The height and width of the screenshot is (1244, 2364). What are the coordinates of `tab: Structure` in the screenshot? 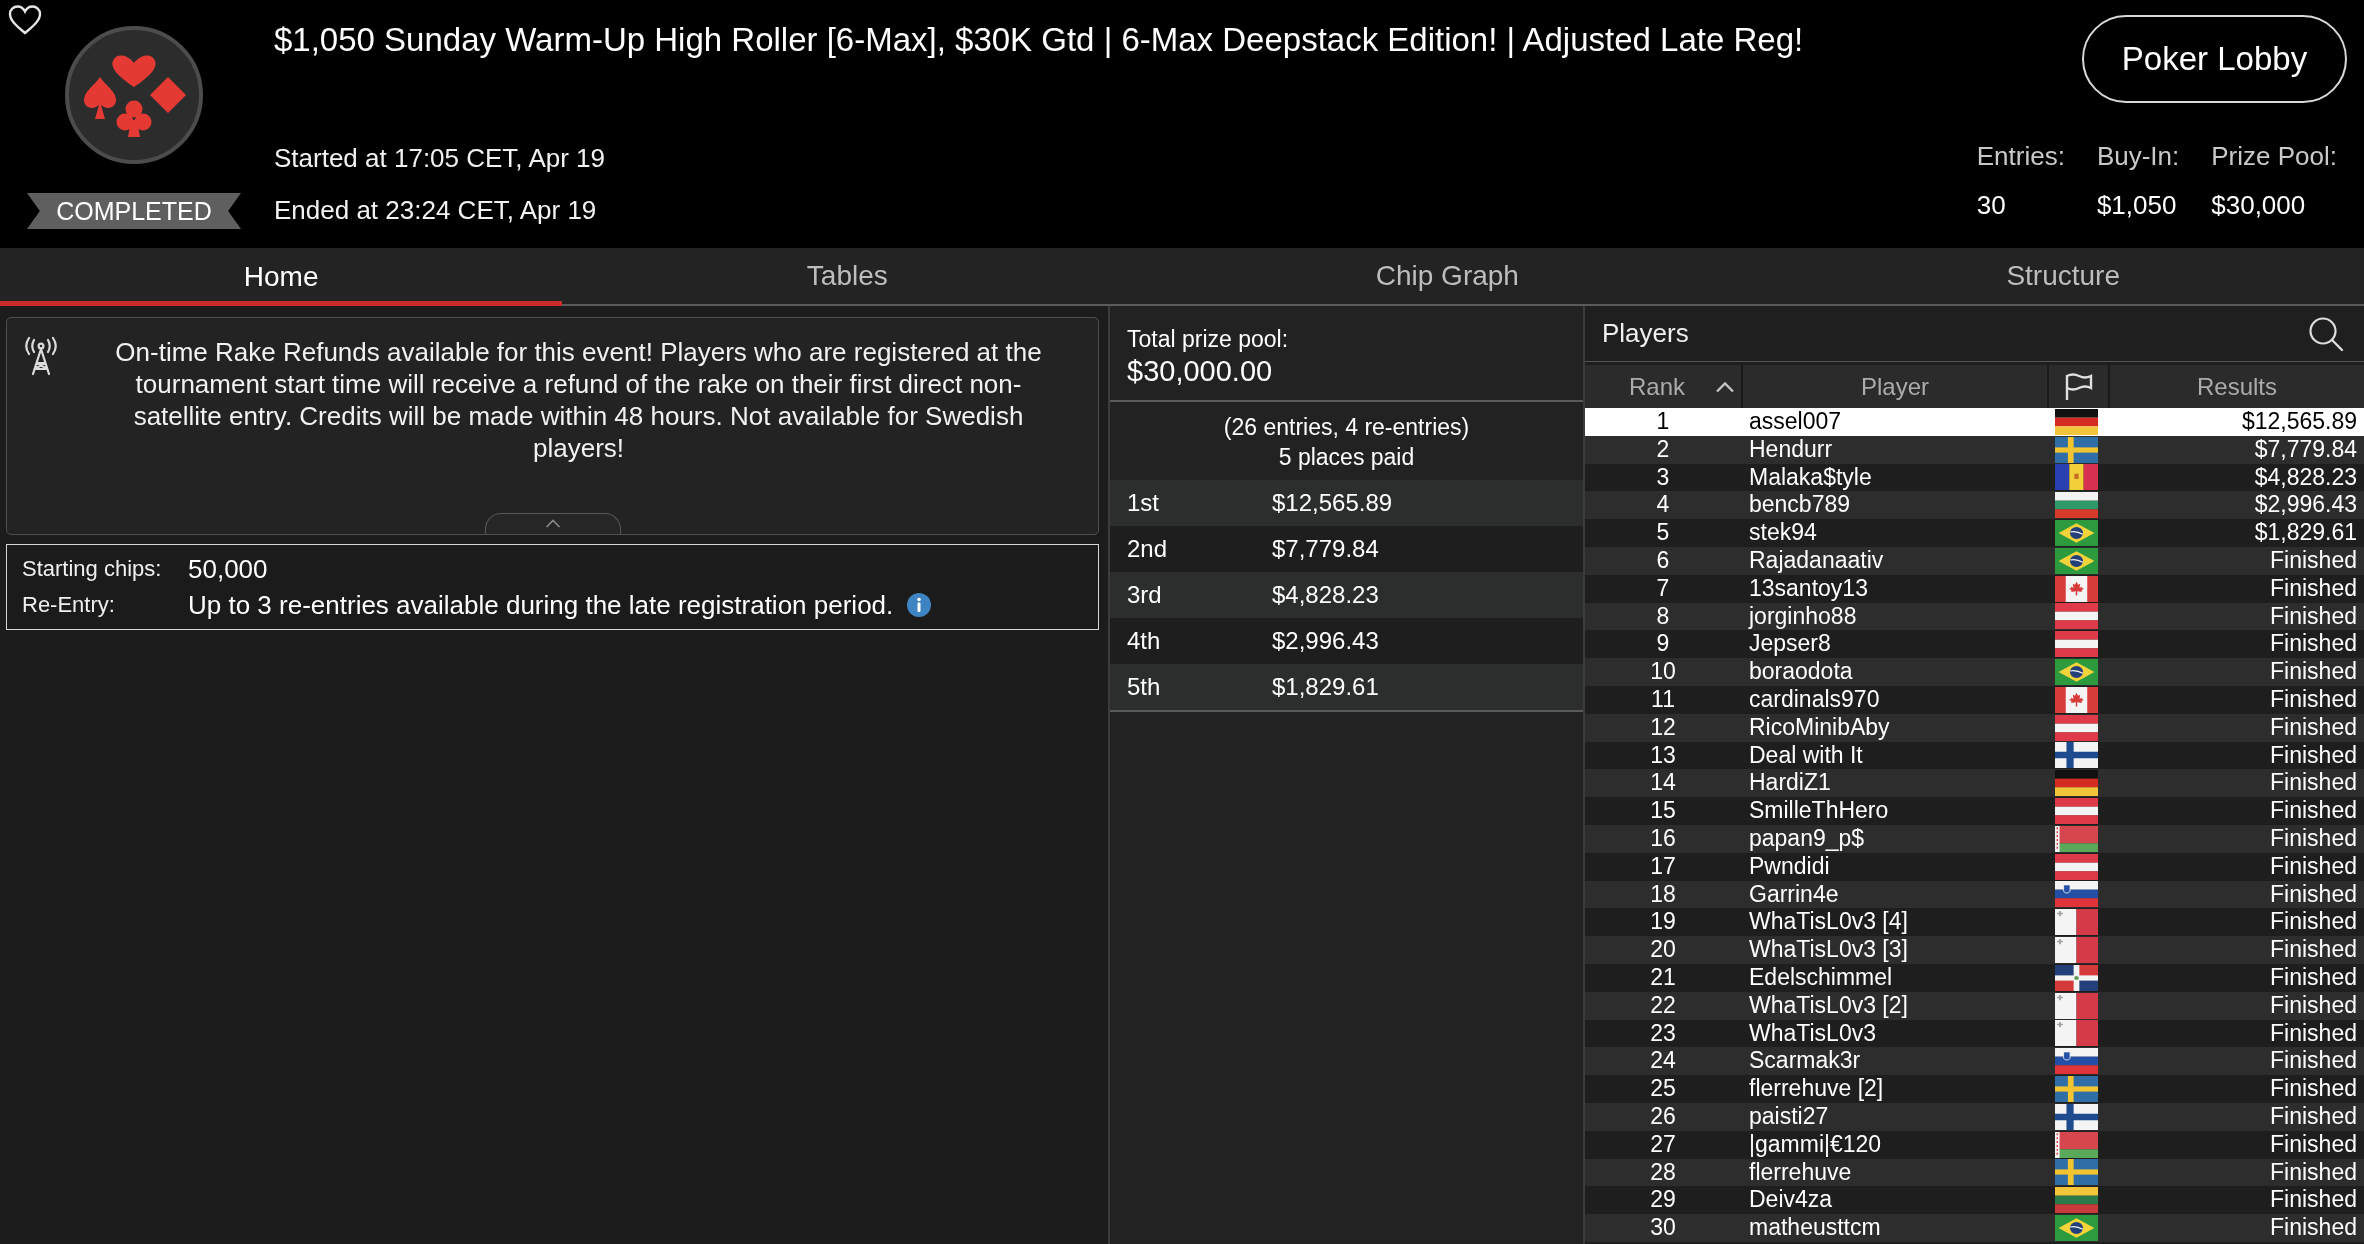 It's located at (2063, 276).